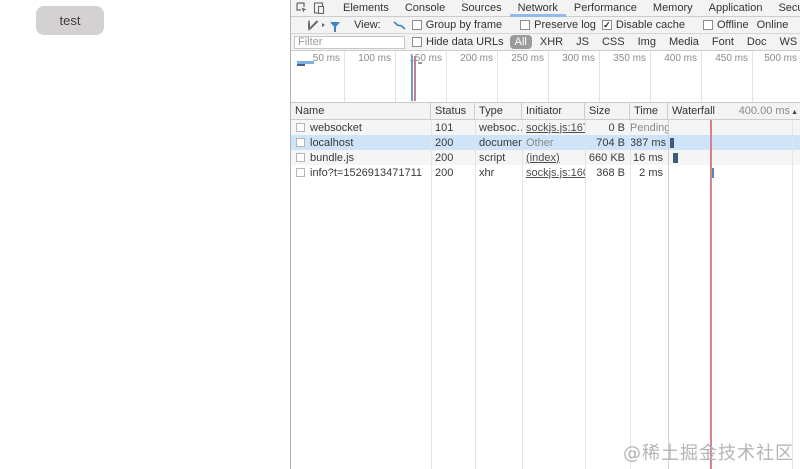 The image size is (800, 469). Describe the element at coordinates (565, 25) in the screenshot. I see `preserve-log-label: Preserve log` at that location.